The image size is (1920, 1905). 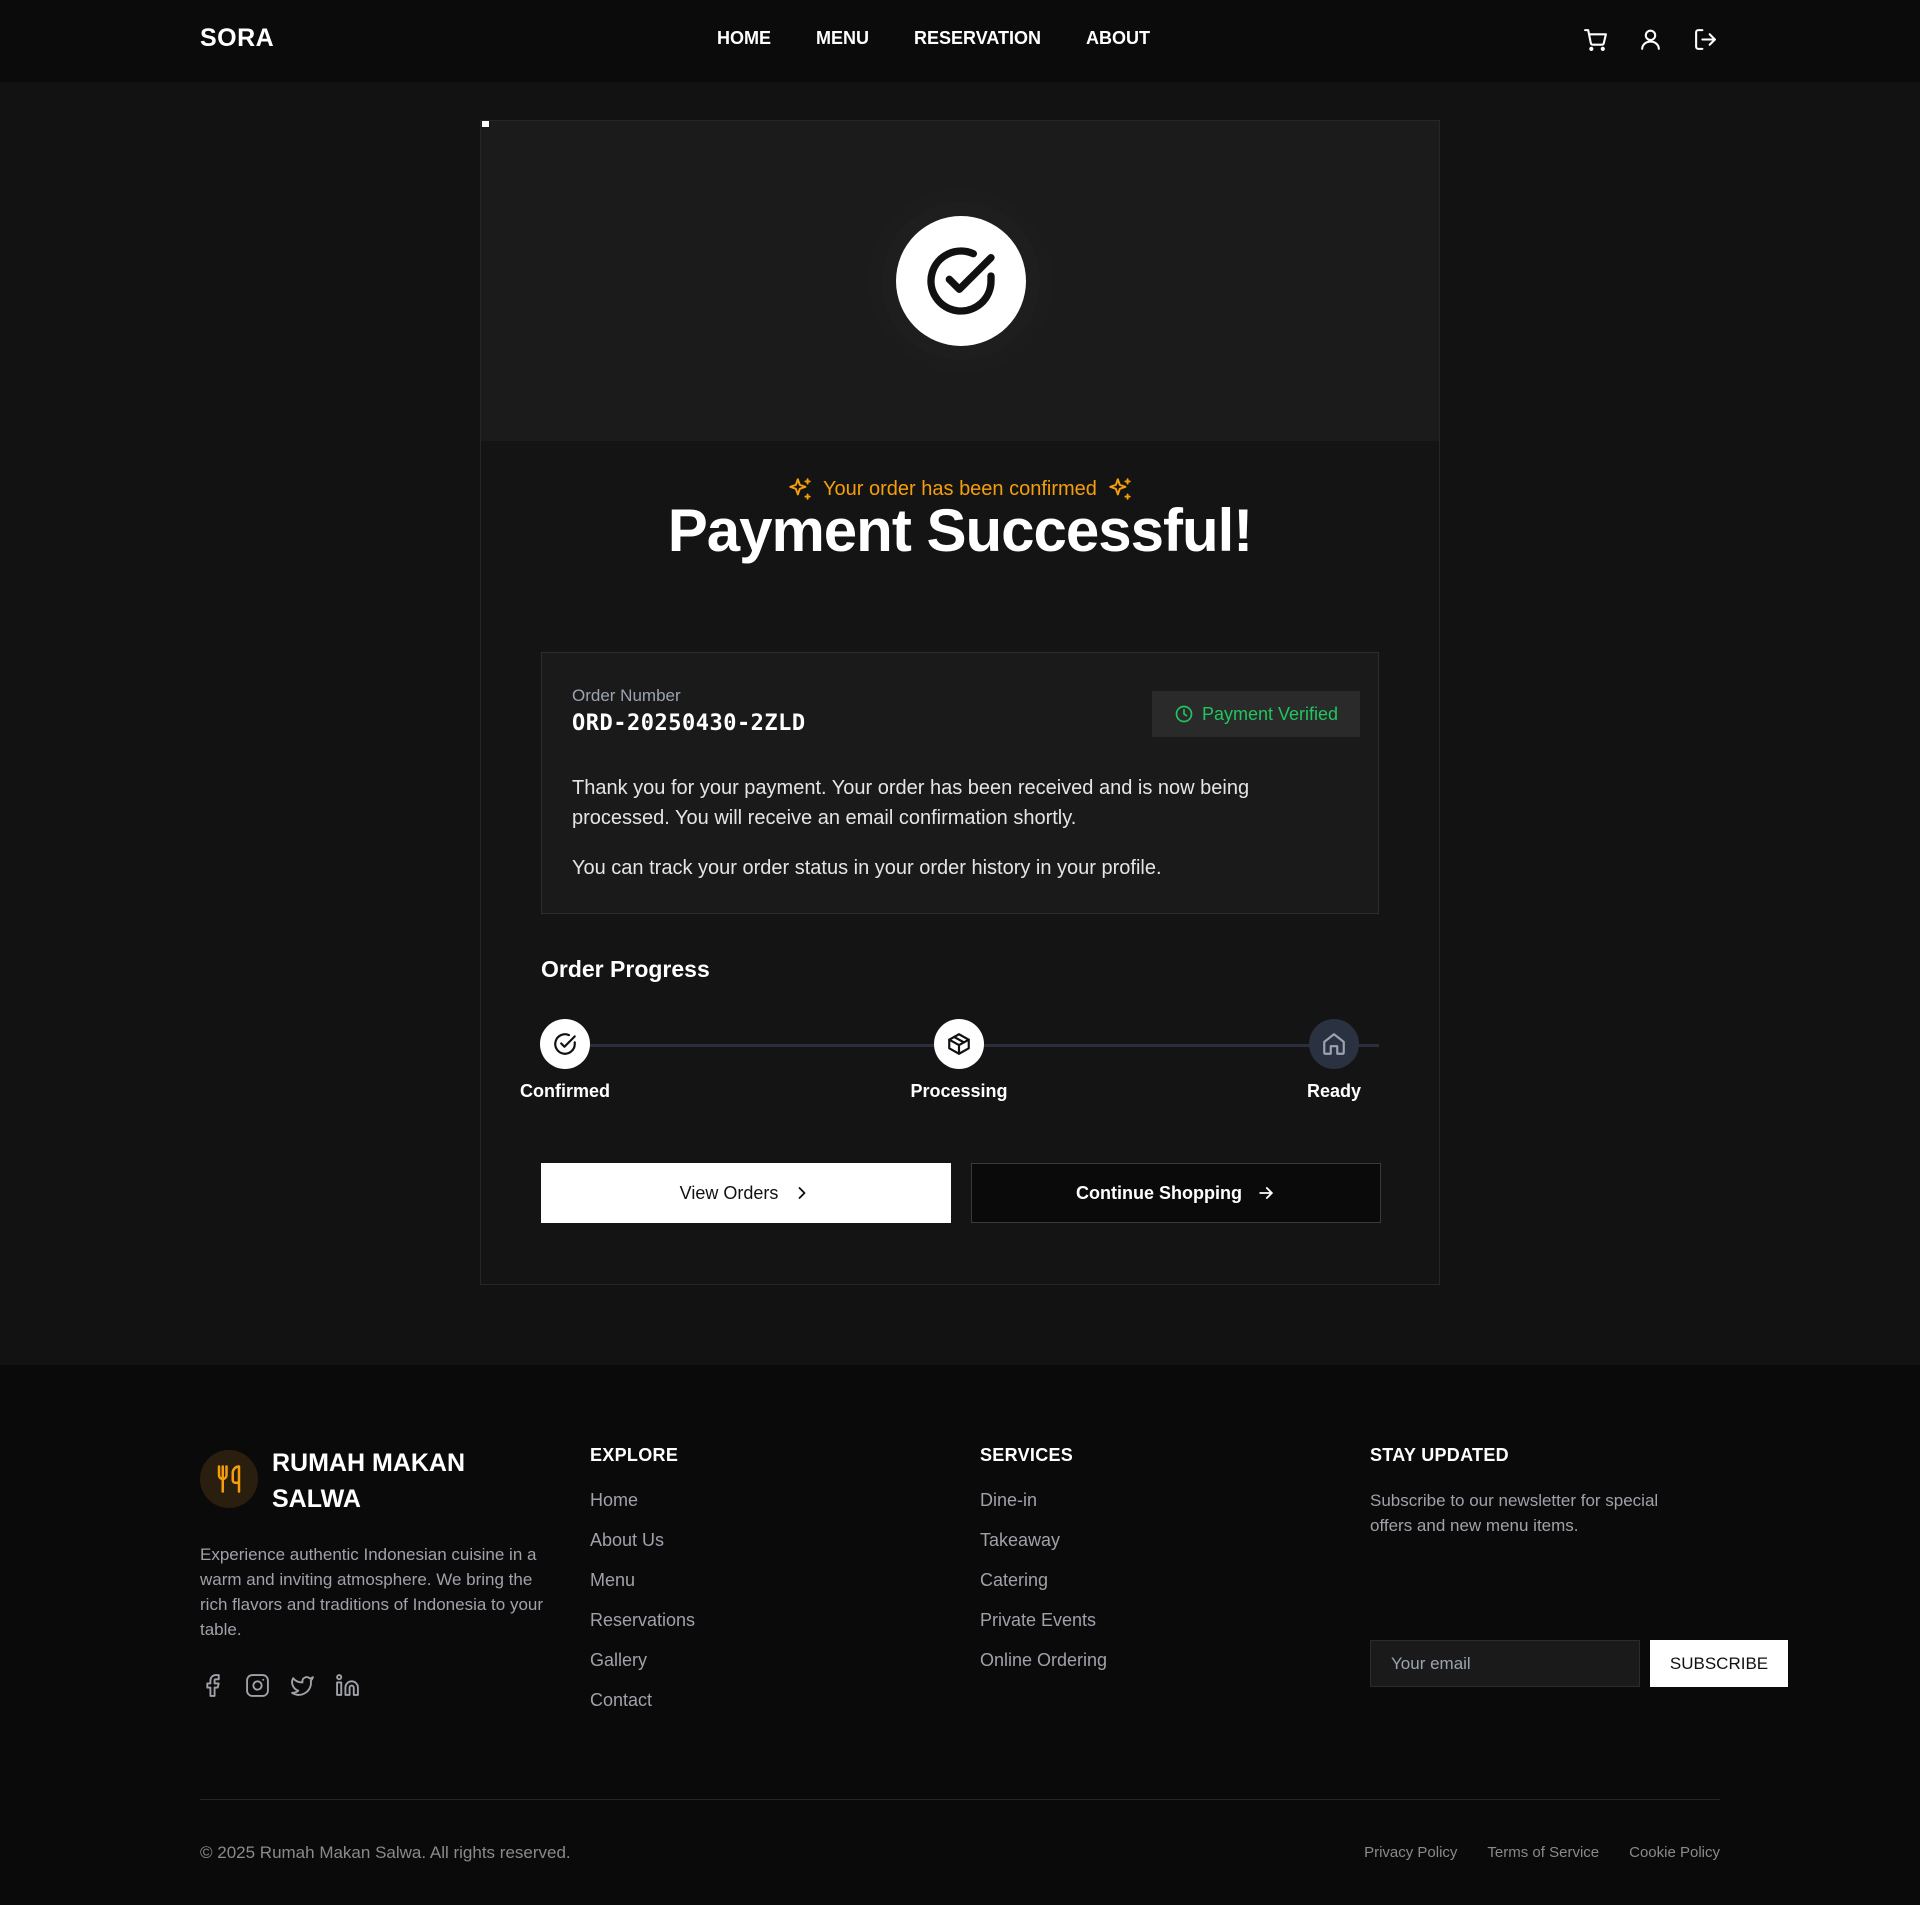 What do you see at coordinates (347, 1685) in the screenshot?
I see `linkedin-icon` at bounding box center [347, 1685].